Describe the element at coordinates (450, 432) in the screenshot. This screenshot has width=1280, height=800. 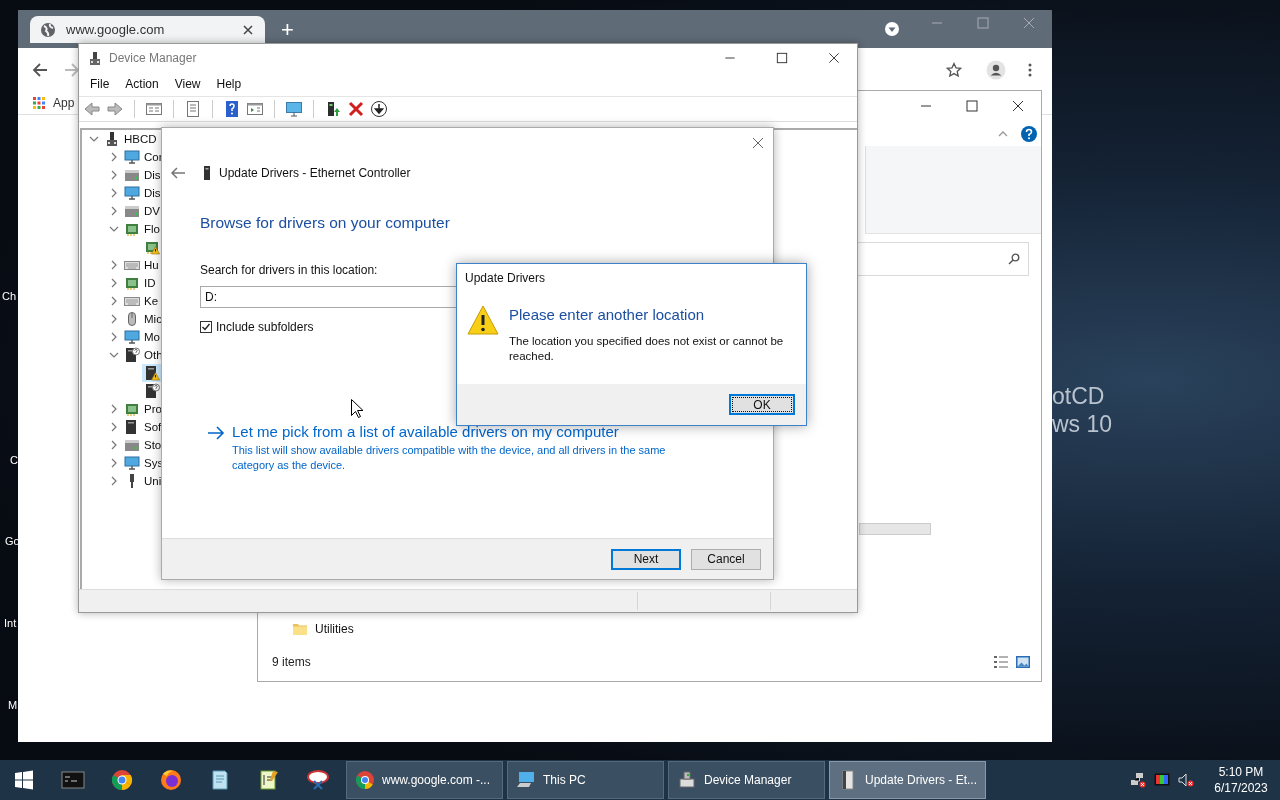
I see `driver-list-link: Let me pick from a list of available drivers on my computer` at that location.